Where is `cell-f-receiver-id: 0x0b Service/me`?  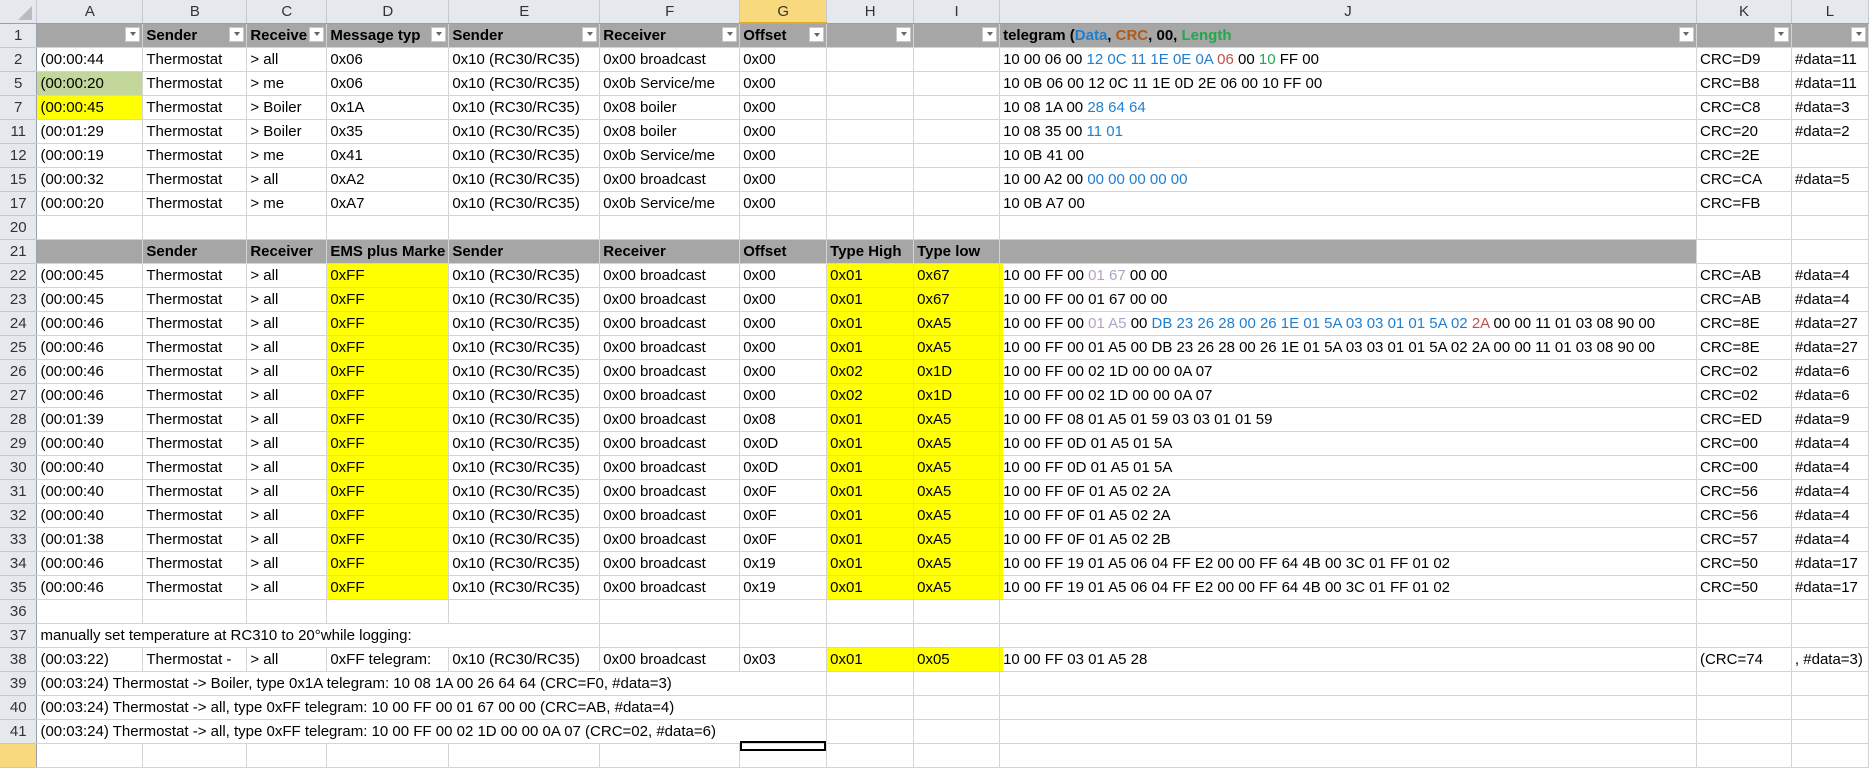
cell-f-receiver-id: 0x0b Service/me is located at coordinates (670, 155).